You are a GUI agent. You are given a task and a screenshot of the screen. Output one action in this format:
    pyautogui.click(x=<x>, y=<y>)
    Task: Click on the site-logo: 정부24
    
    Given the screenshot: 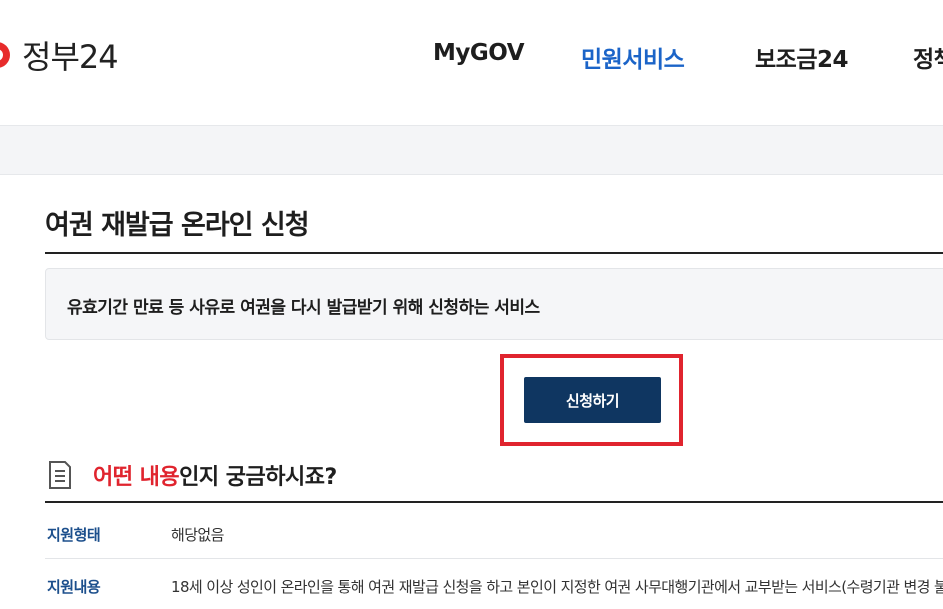 What is the action you would take?
    pyautogui.click(x=59, y=55)
    